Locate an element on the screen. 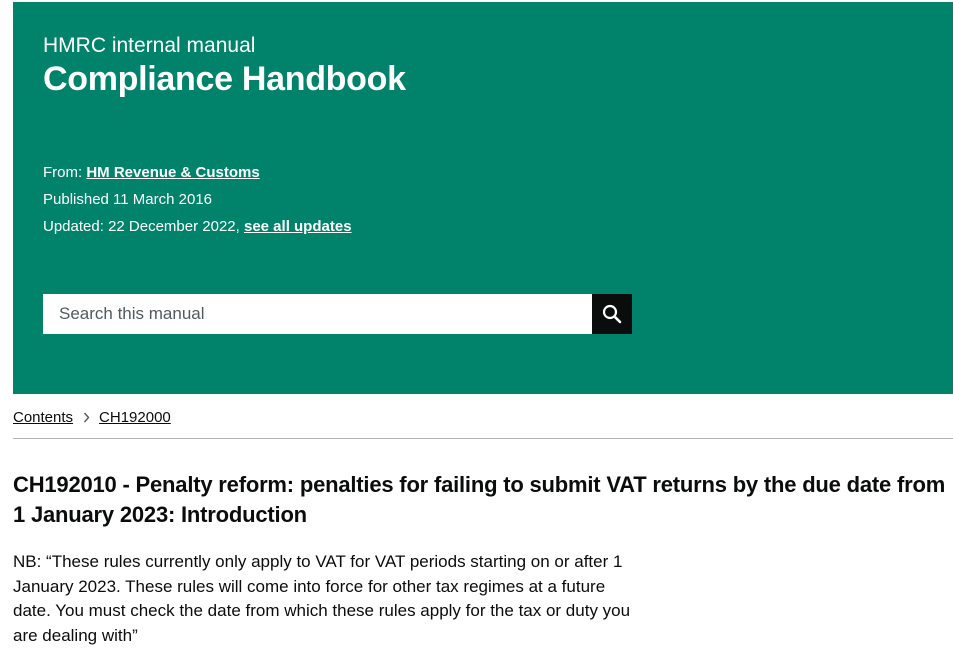 This screenshot has width=953, height=666. manual-search-form is located at coordinates (337, 314).